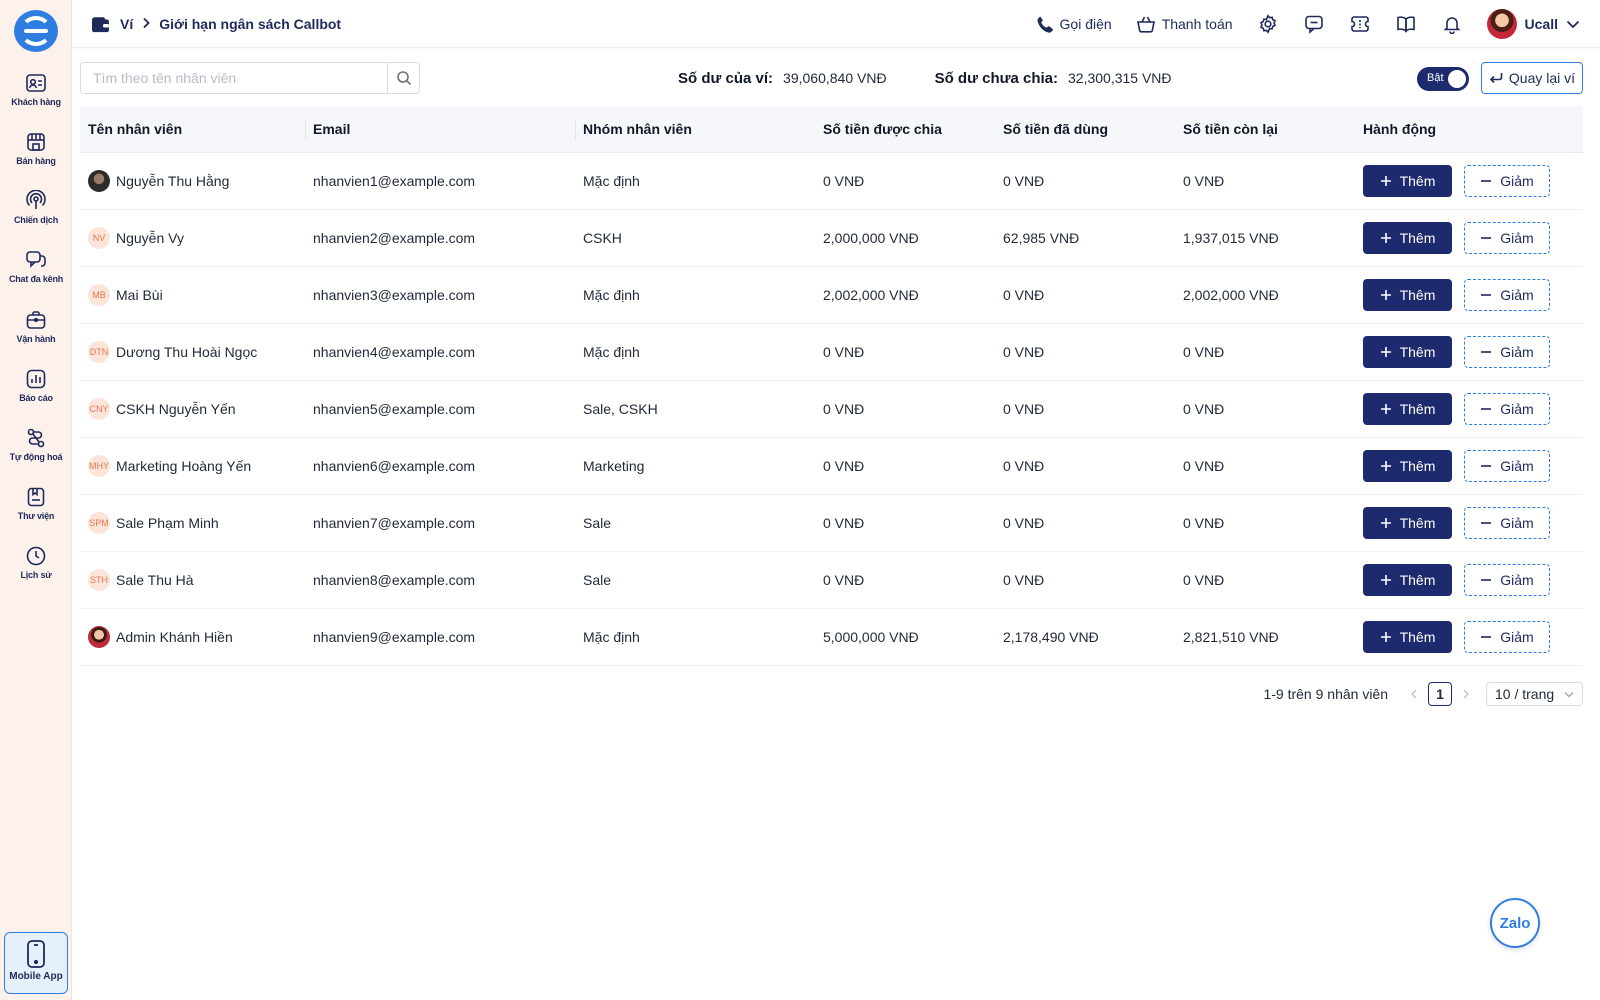  What do you see at coordinates (1569, 694) in the screenshot?
I see `chevron-down-icon` at bounding box center [1569, 694].